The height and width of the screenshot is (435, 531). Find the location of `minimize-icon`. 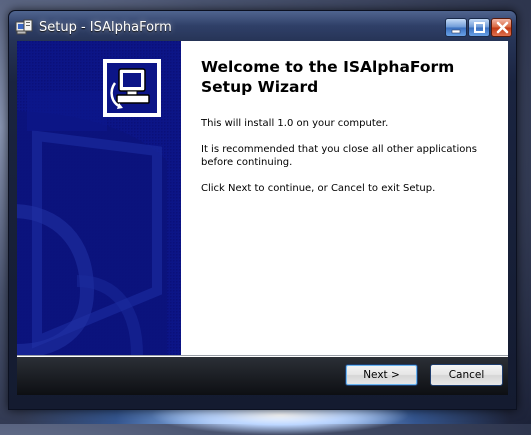

minimize-icon is located at coordinates (456, 31).